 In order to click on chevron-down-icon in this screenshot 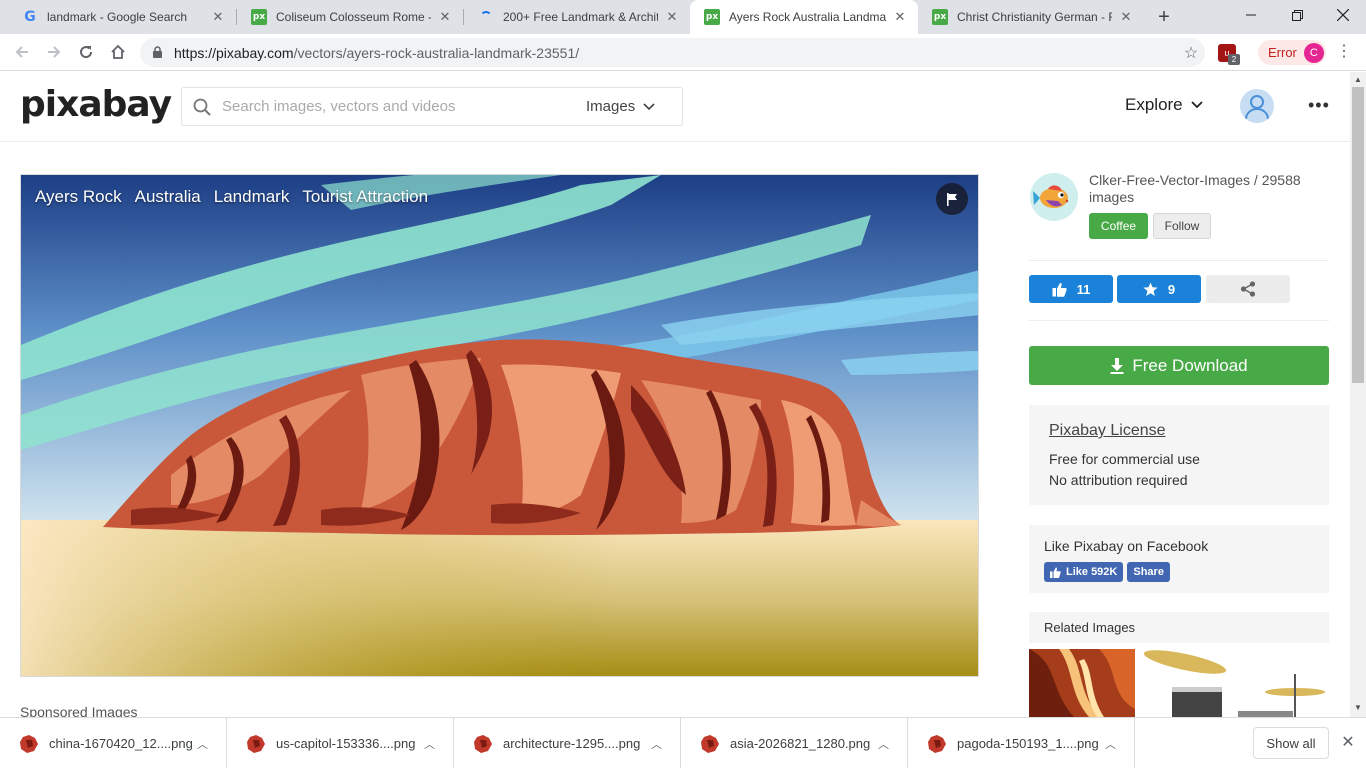, I will do `click(649, 106)`.